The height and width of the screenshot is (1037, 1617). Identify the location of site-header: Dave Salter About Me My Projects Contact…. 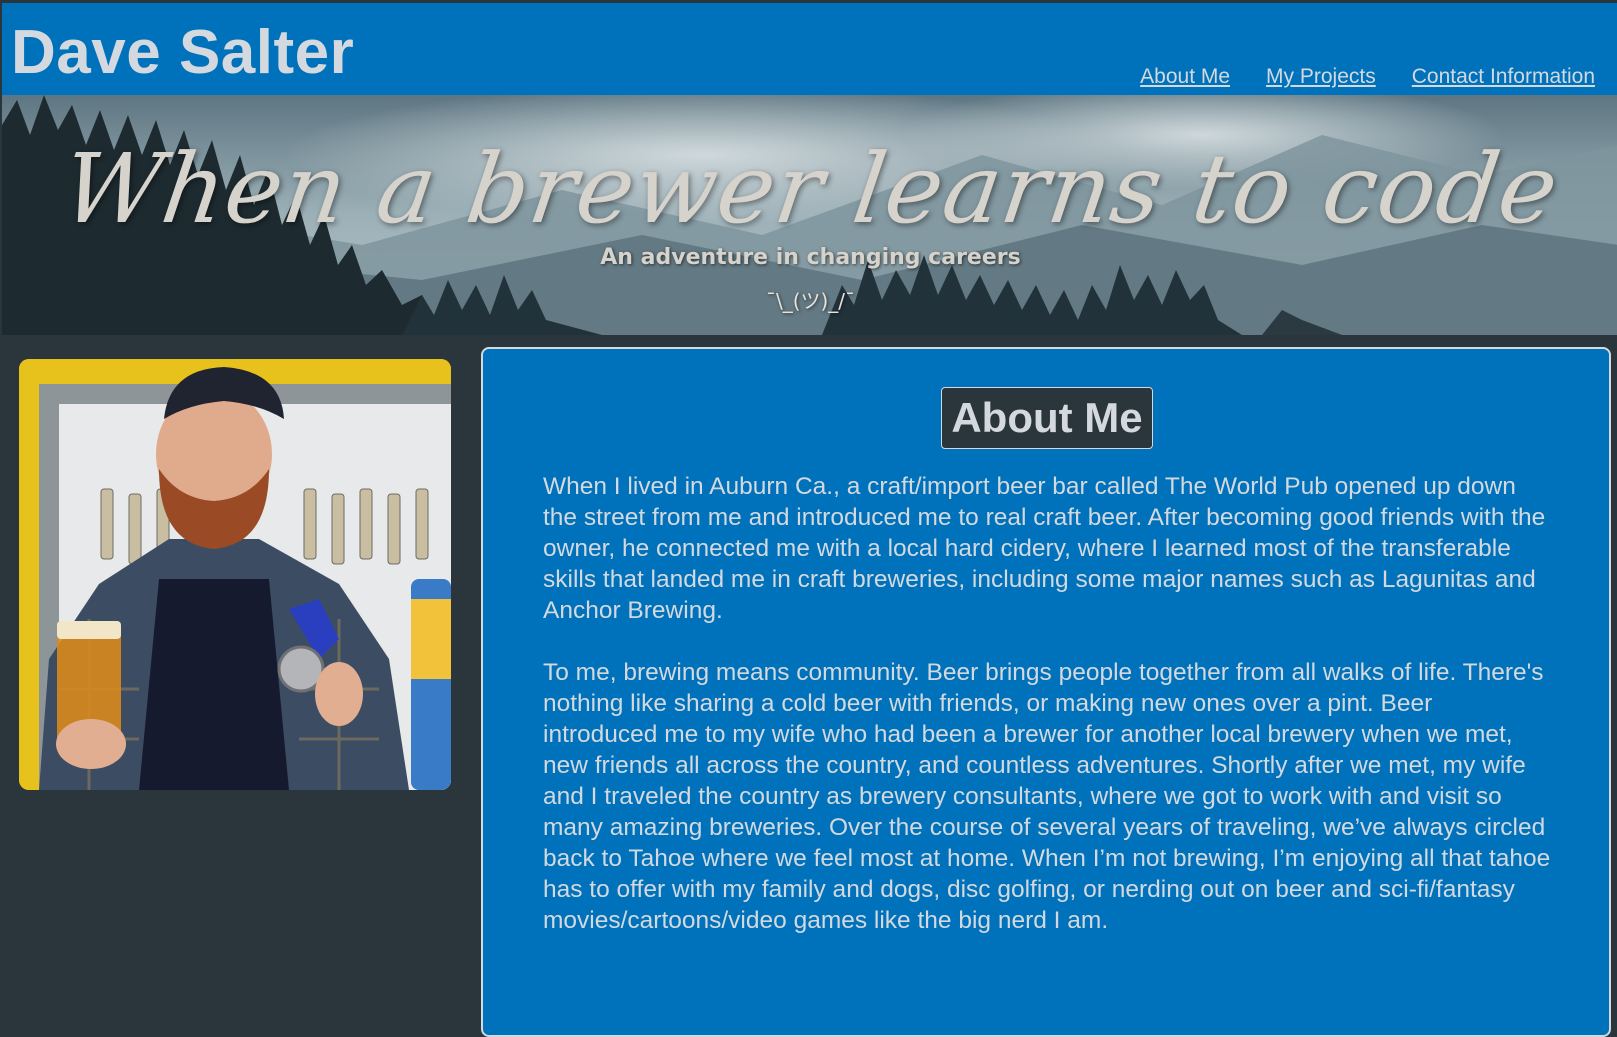
(808, 47).